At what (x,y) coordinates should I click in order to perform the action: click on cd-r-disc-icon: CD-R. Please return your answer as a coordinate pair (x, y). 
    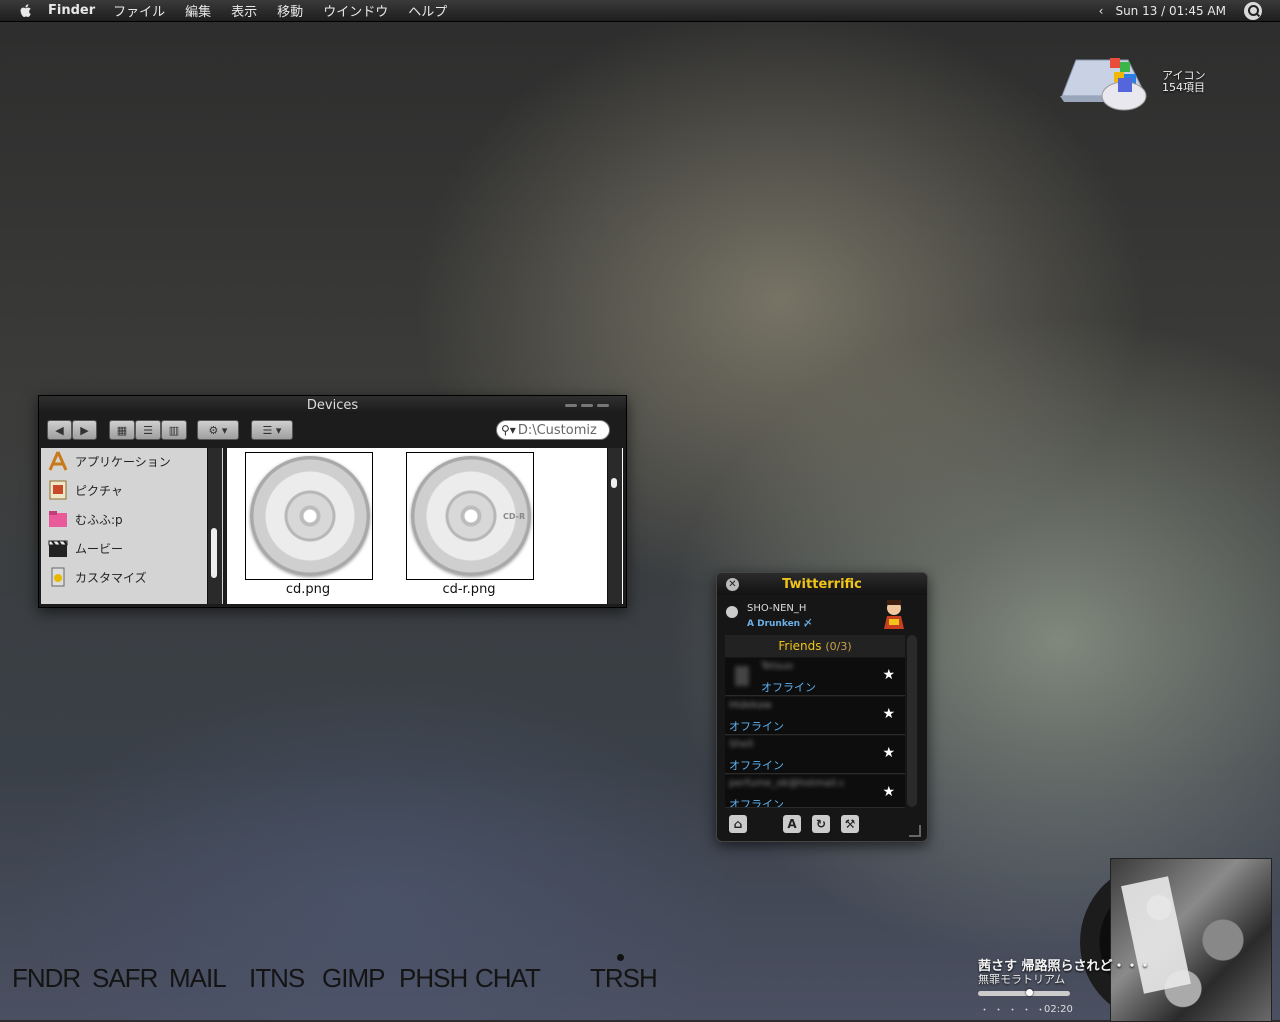
    Looking at the image, I should click on (471, 516).